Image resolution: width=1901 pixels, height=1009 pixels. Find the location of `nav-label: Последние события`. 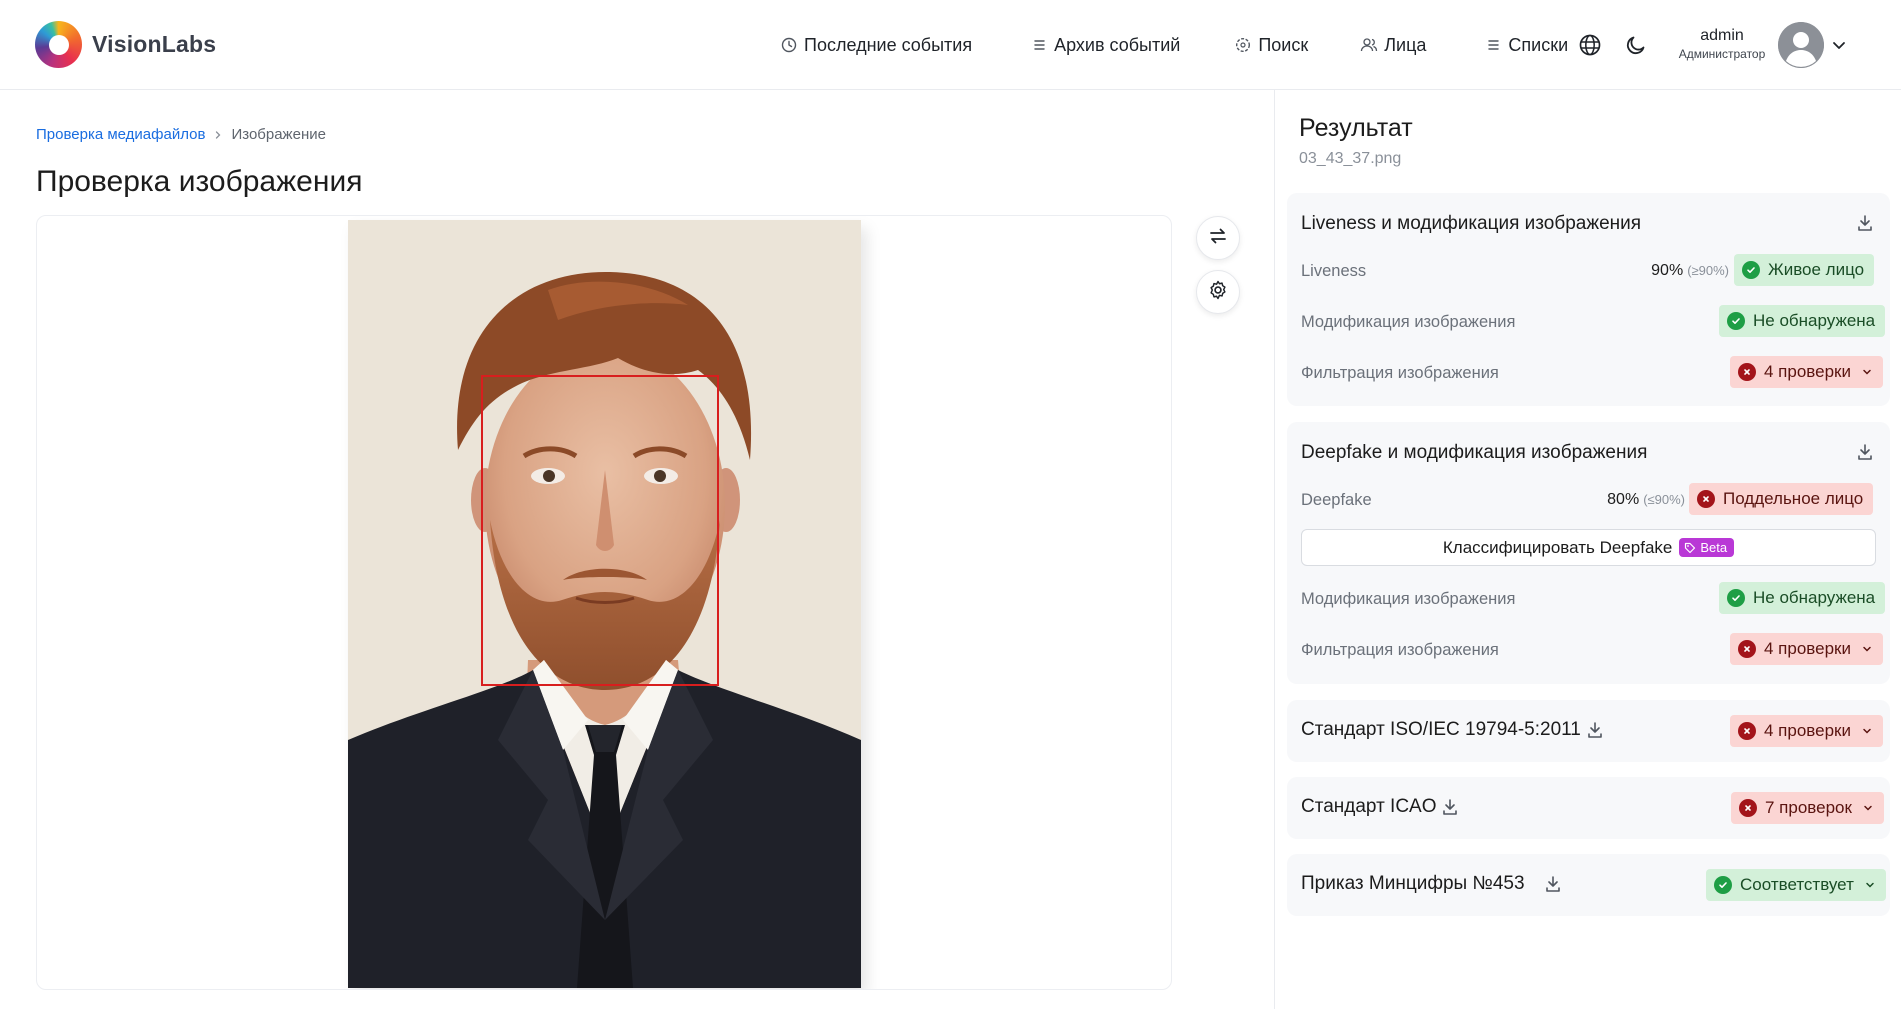

nav-label: Последние события is located at coordinates (888, 44).